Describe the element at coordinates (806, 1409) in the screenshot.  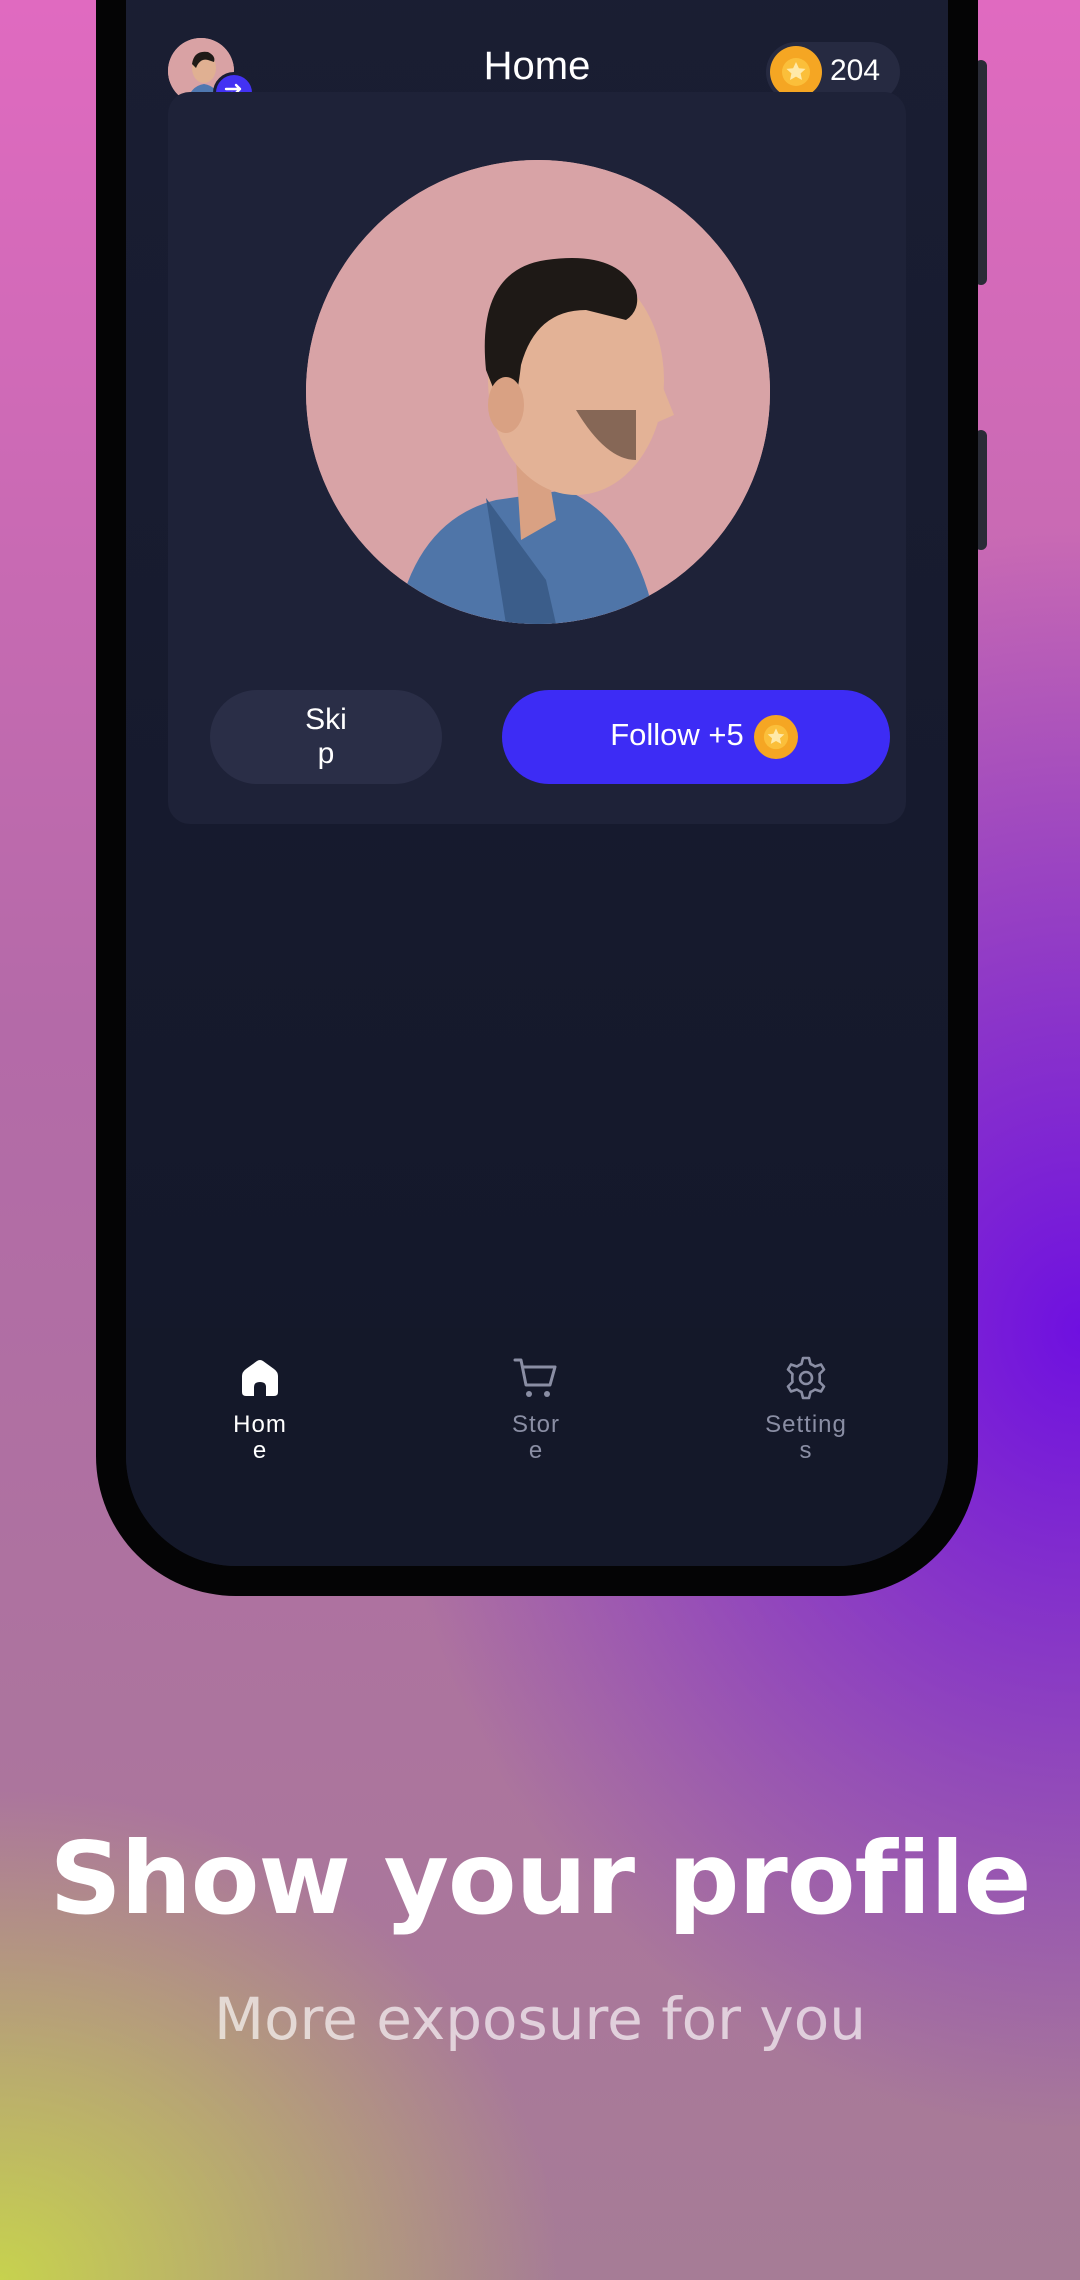
I see `nav-item-settings: Settings` at that location.